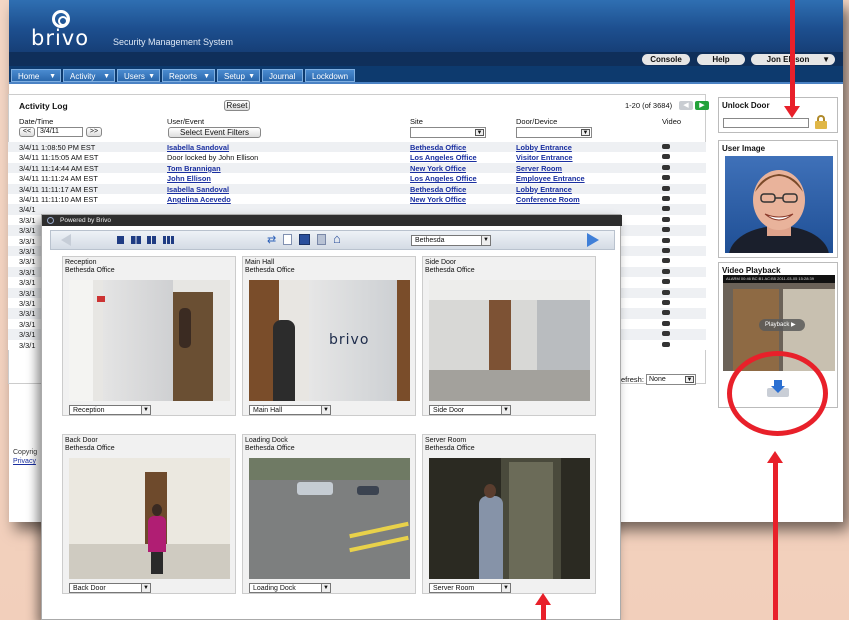  Describe the element at coordinates (448, 132) in the screenshot. I see `site-filter-select: ▼` at that location.